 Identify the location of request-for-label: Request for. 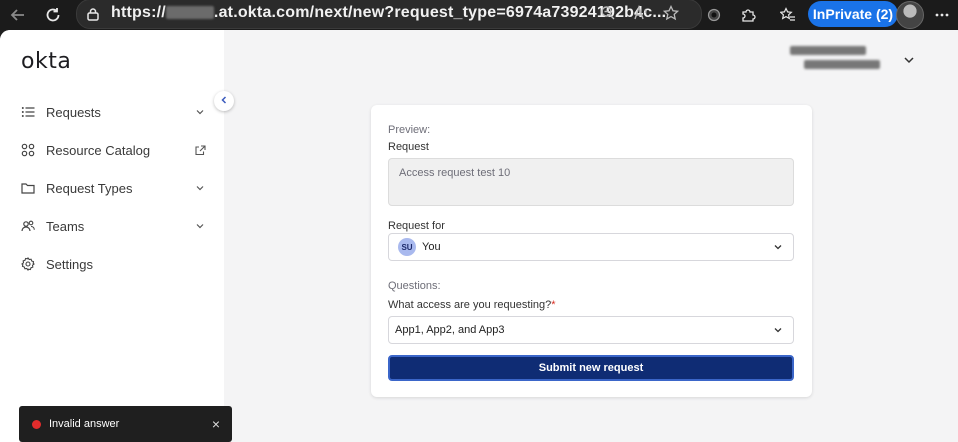
(416, 226).